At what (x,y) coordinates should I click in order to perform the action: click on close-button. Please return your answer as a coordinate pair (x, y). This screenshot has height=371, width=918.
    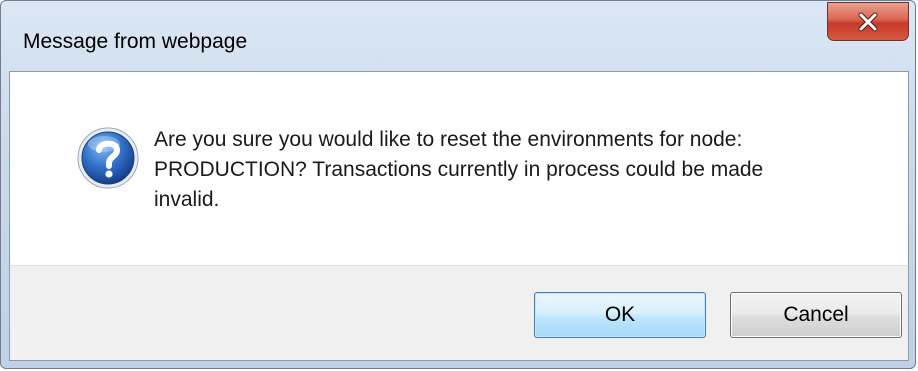
    Looking at the image, I should click on (868, 21).